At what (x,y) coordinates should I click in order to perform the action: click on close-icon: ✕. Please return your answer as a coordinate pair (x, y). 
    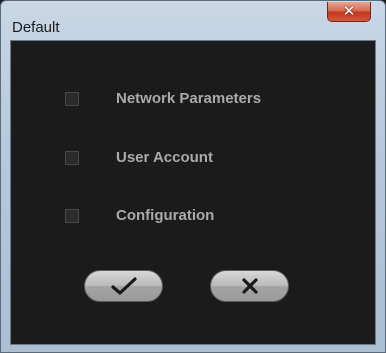
    Looking at the image, I should click on (349, 11).